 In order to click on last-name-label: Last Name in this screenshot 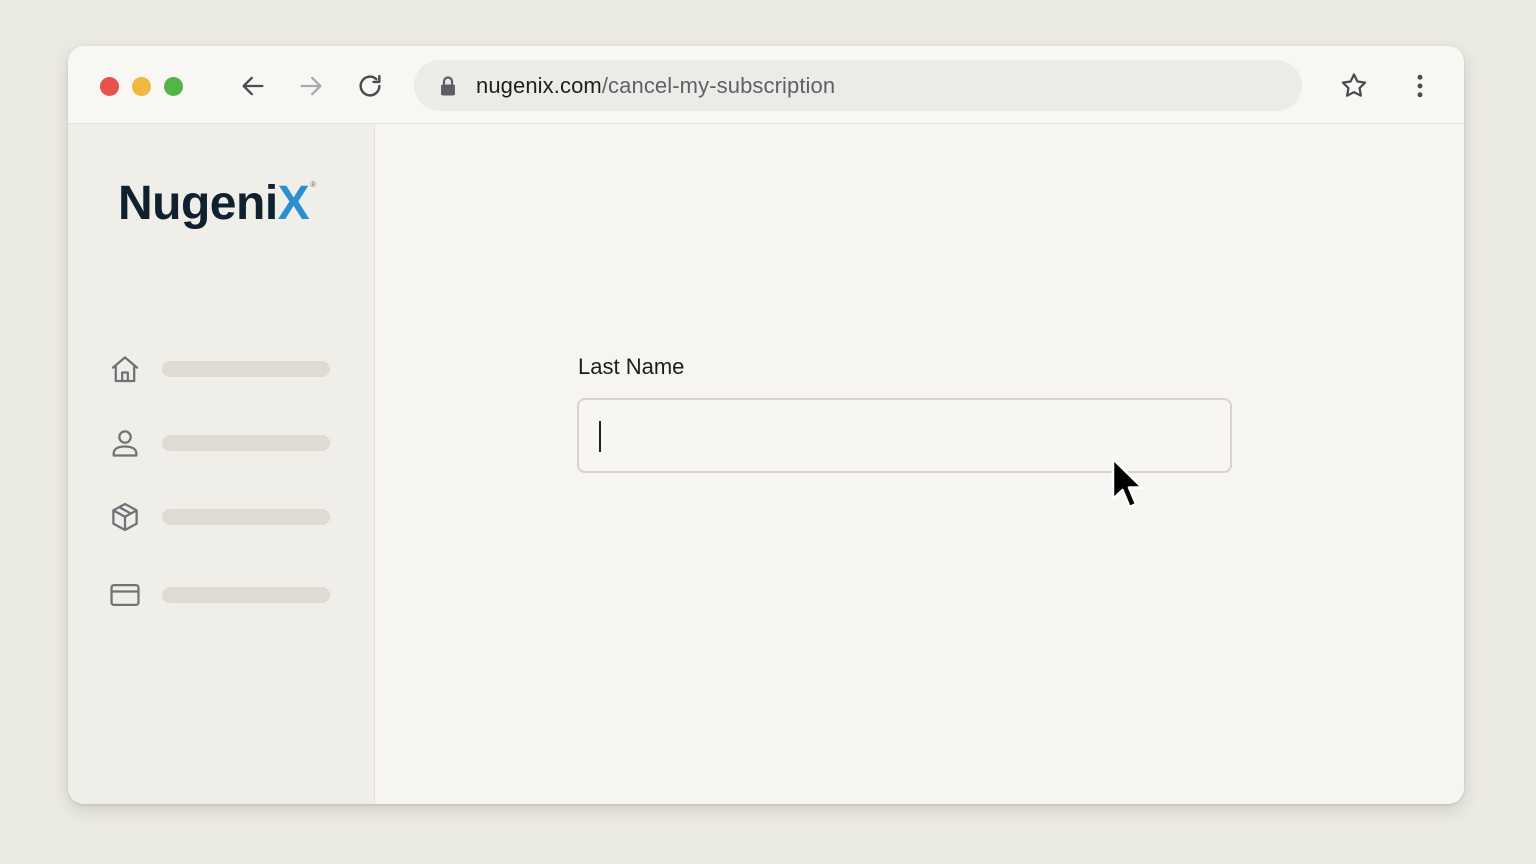, I will do `click(631, 366)`.